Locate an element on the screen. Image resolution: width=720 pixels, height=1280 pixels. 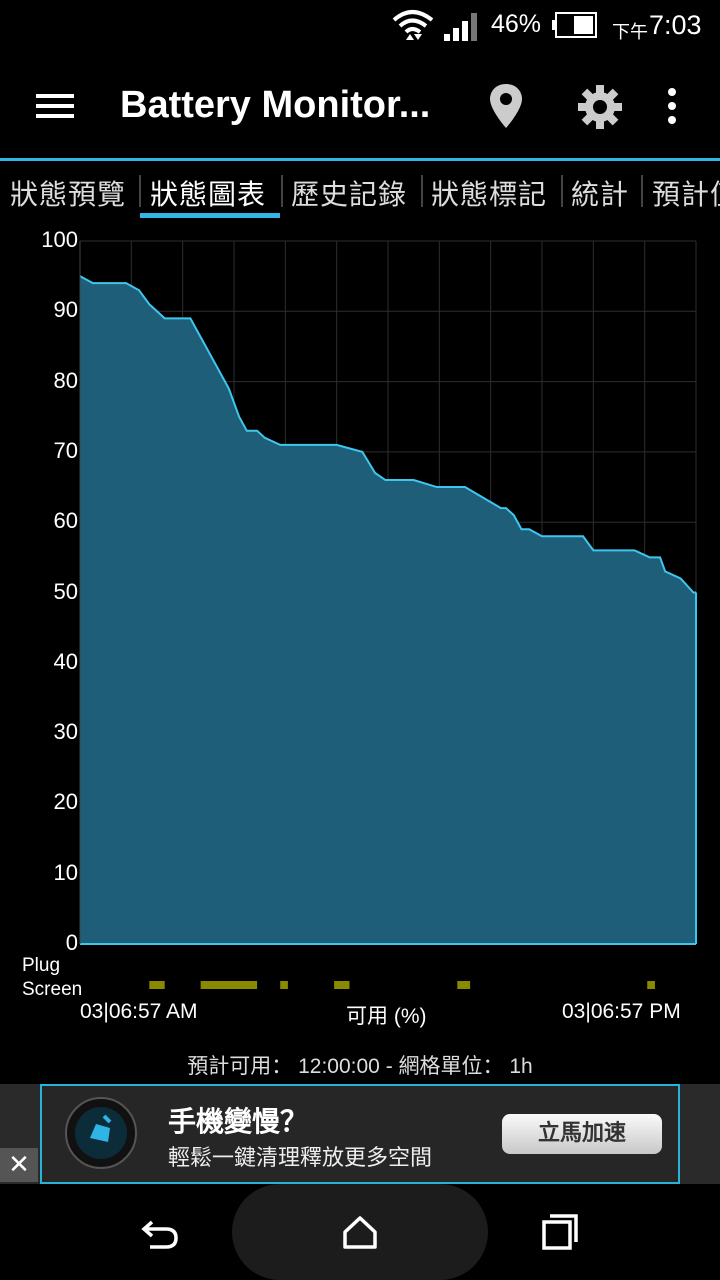
x-axis-start-label: 03|06:57 AM is located at coordinates (139, 1011).